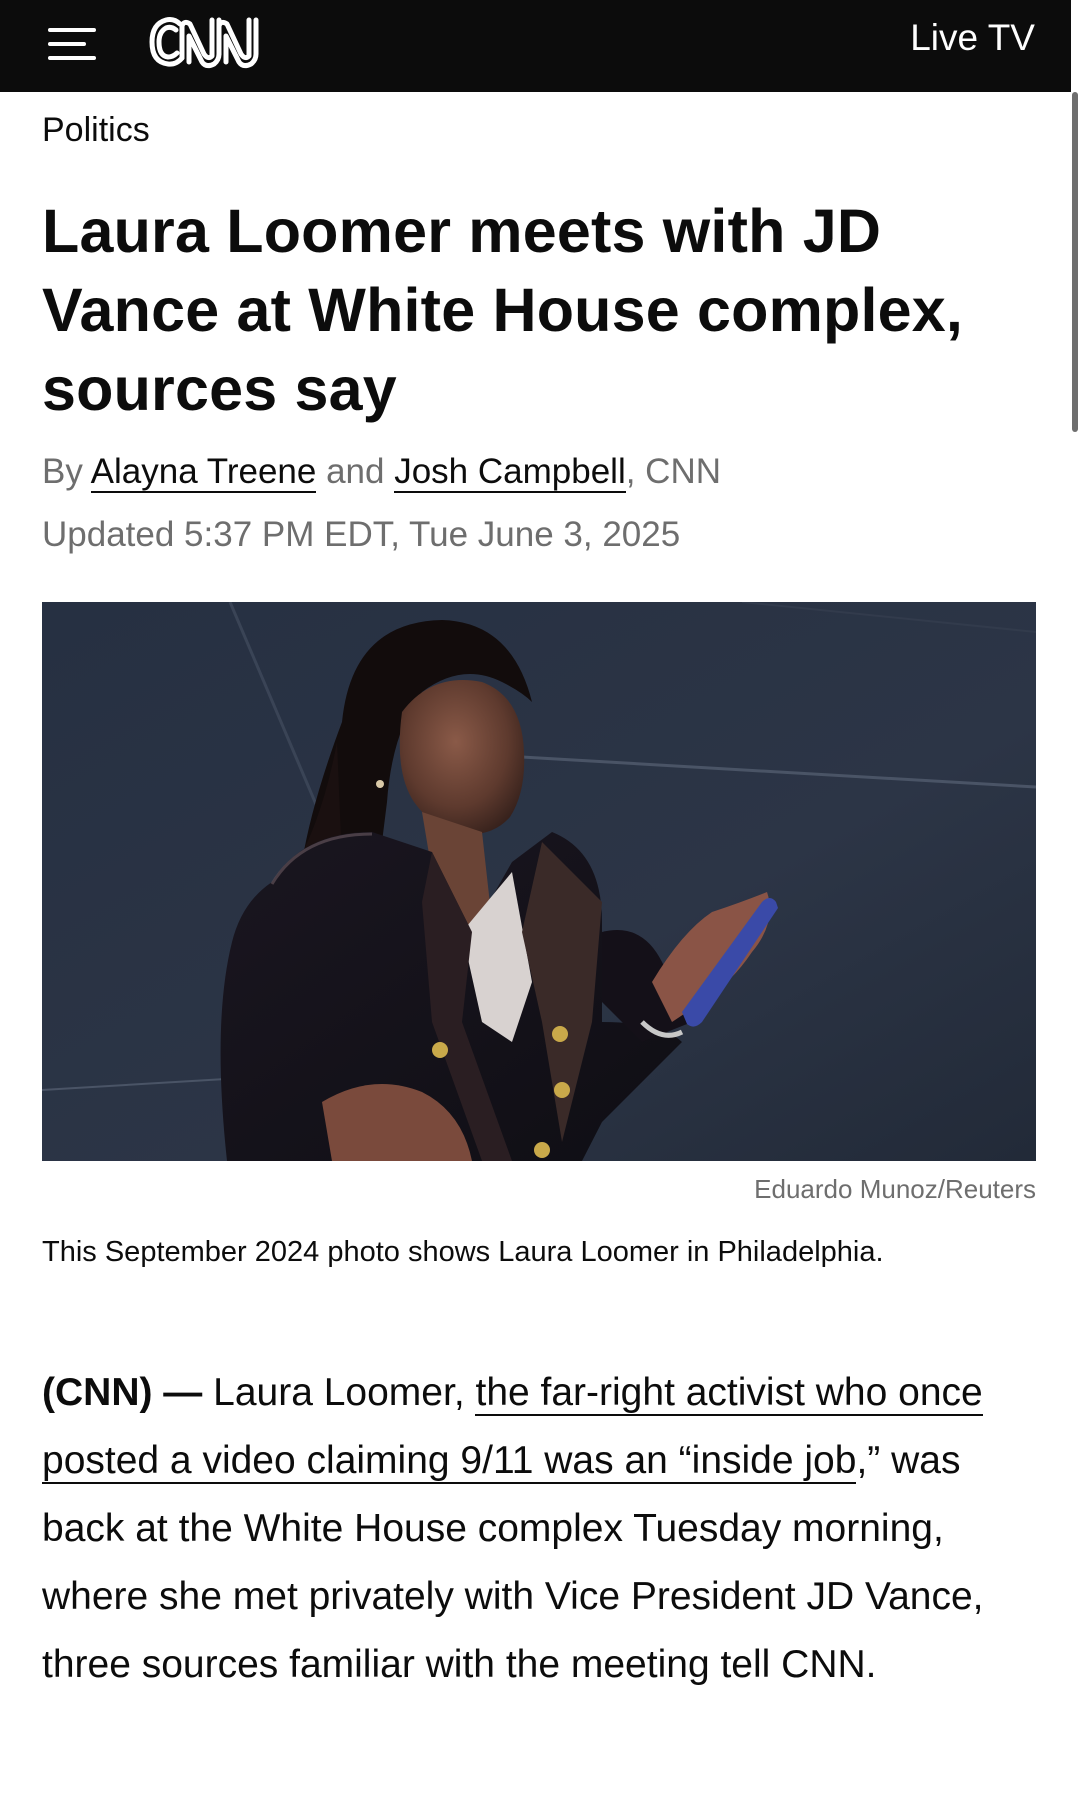  I want to click on byline-joiner: and, so click(355, 471).